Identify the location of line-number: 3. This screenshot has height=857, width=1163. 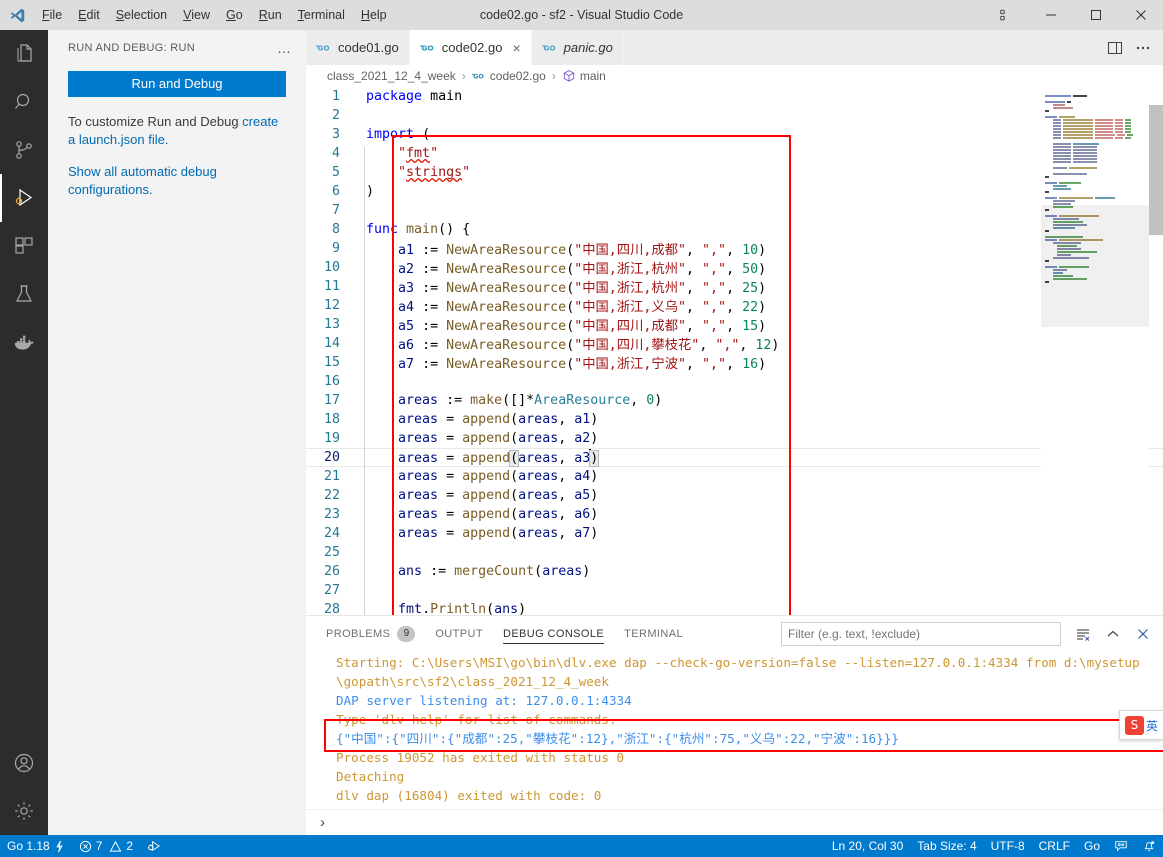
(335, 134).